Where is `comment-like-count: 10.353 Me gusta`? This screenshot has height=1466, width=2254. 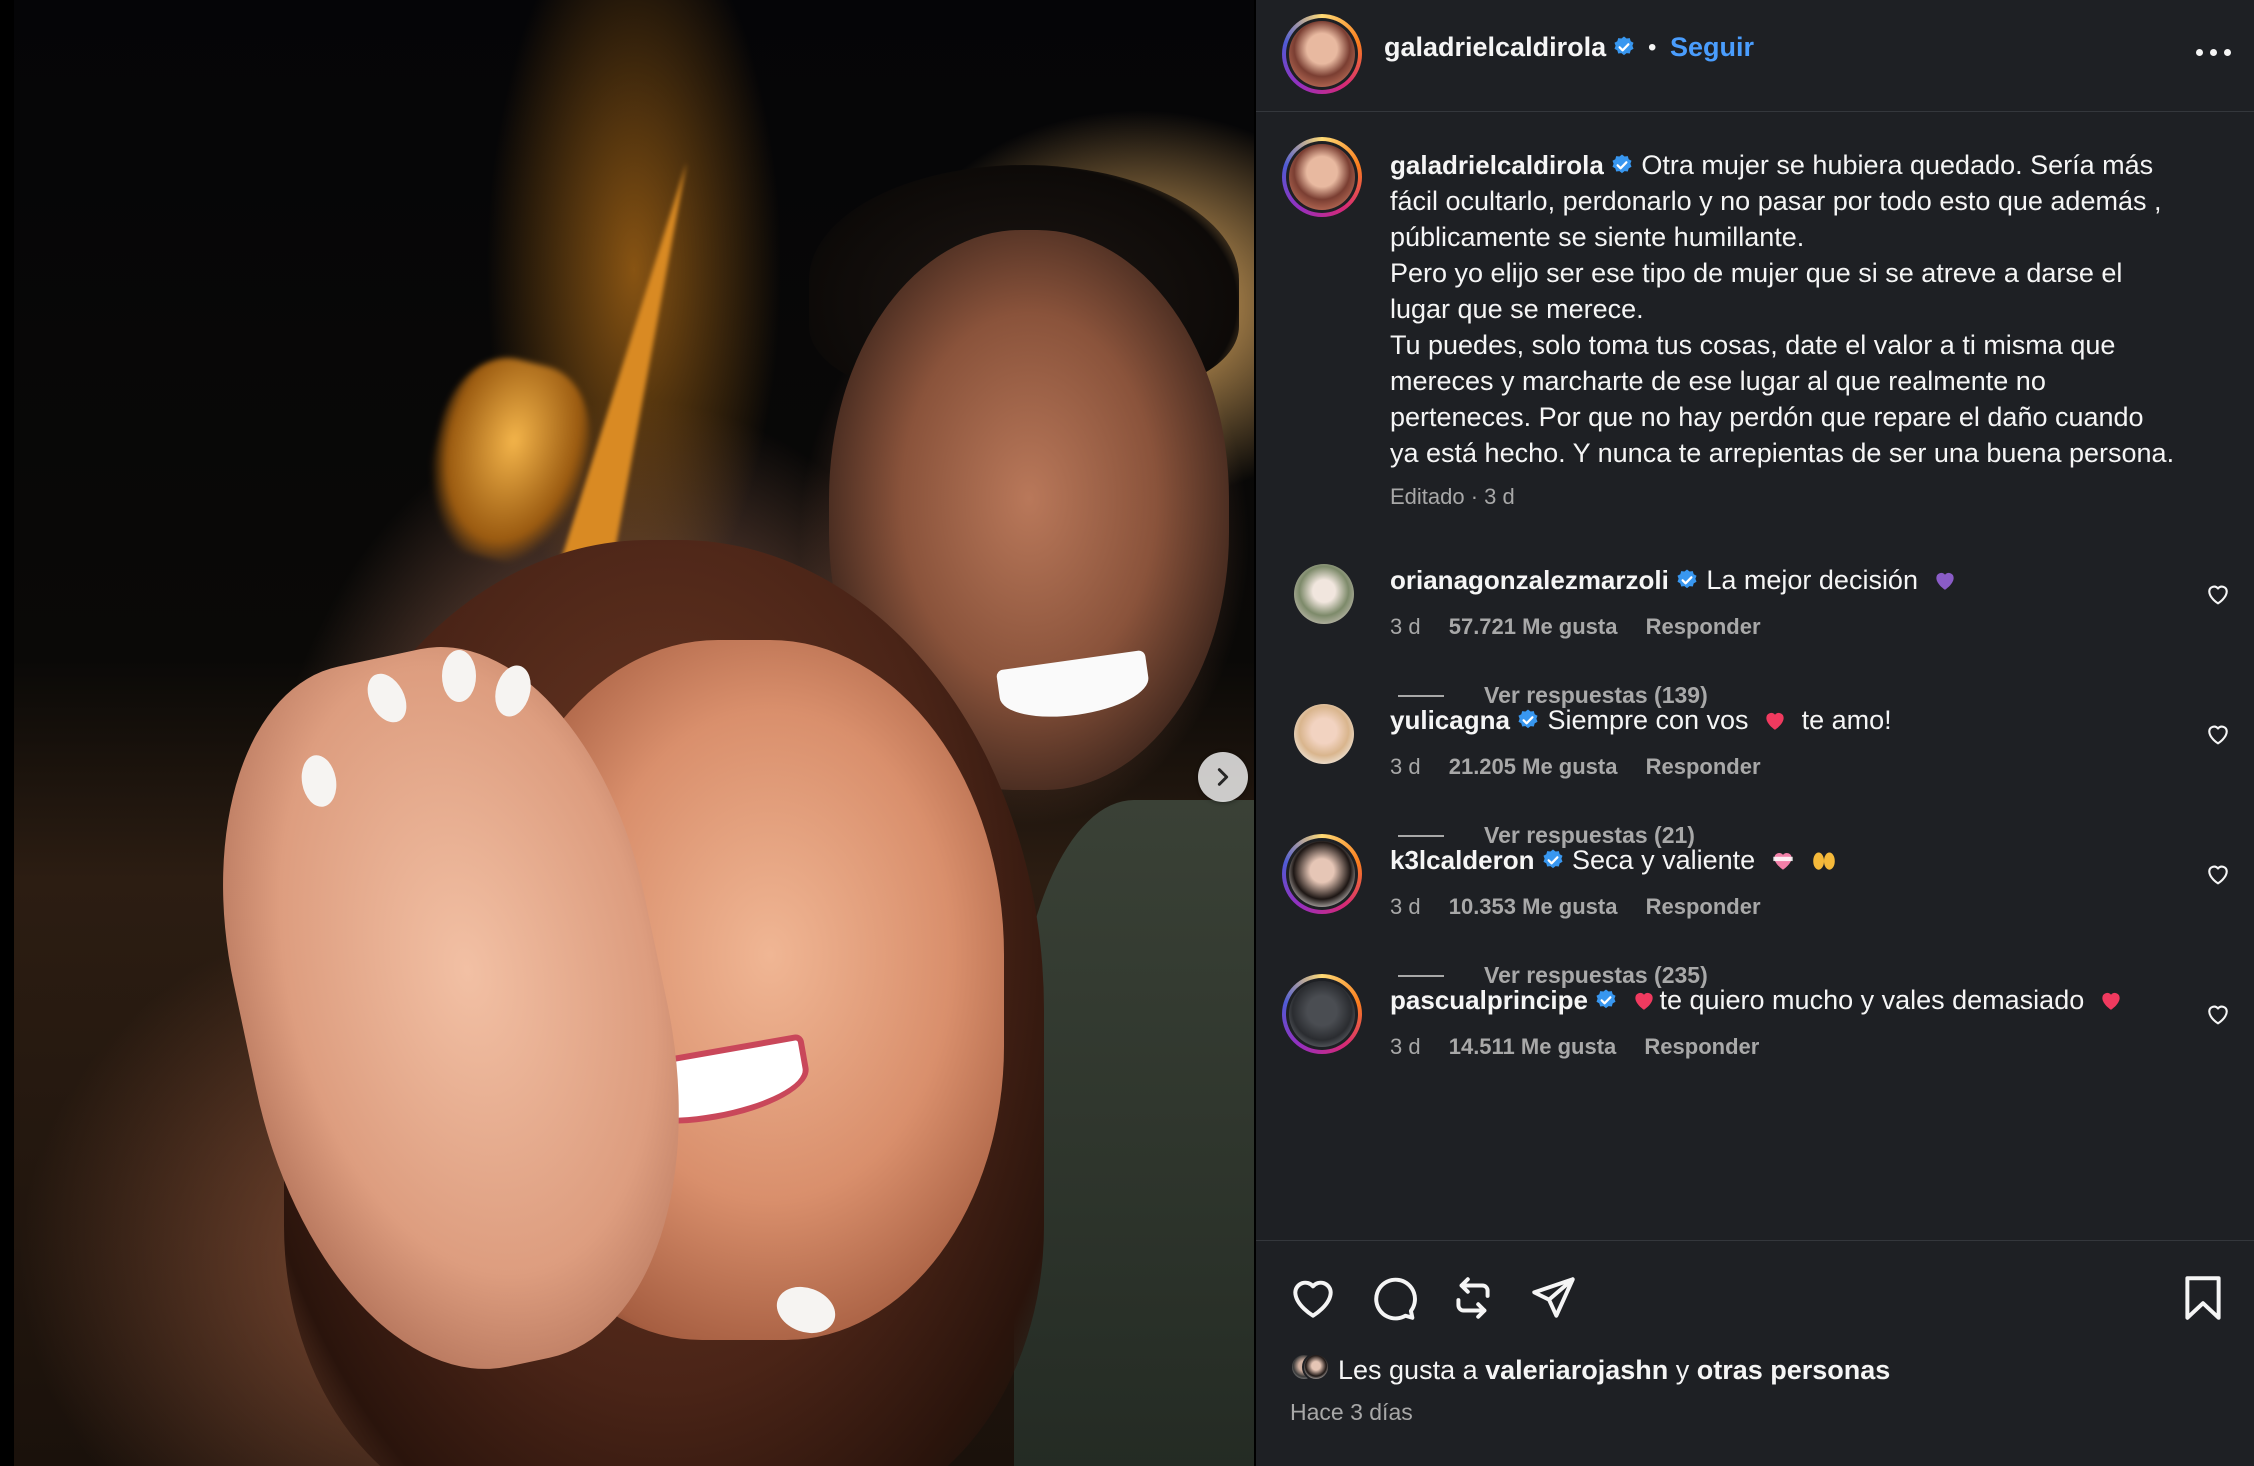
comment-like-count: 10.353 Me gusta is located at coordinates (1533, 906).